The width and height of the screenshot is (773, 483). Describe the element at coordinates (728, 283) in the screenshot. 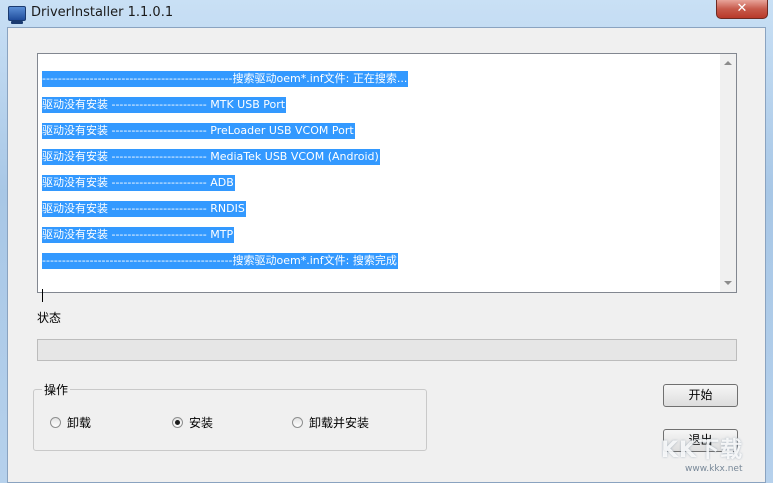

I see `scroll-down-arrow-icon` at that location.